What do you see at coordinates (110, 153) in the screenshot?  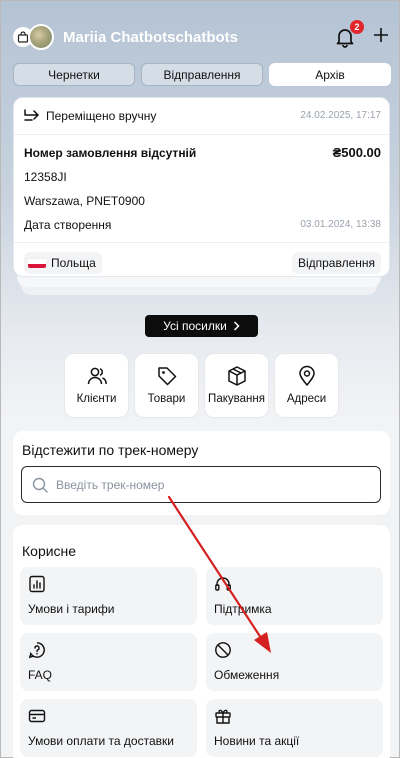 I see `order-number-label: Номер замовлення відсутній` at bounding box center [110, 153].